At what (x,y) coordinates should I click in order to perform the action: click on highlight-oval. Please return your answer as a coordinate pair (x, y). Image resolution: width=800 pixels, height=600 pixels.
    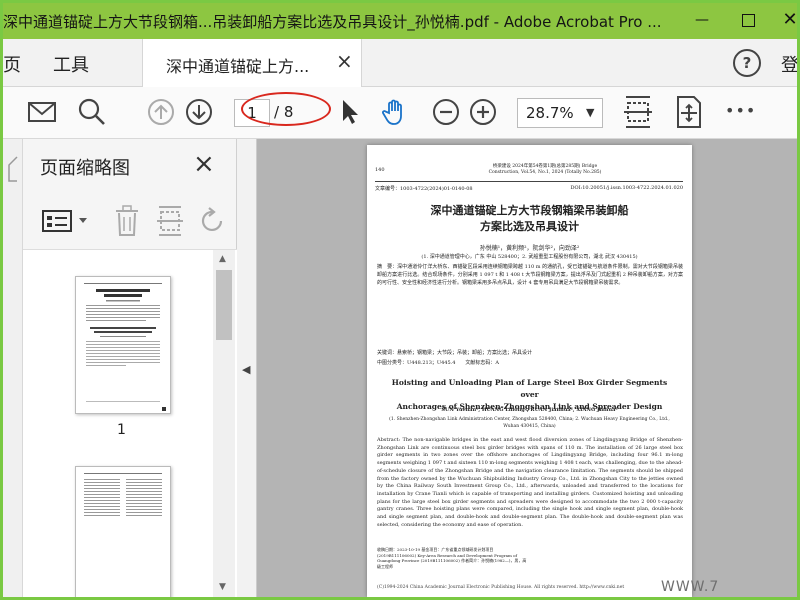
    Looking at the image, I should click on (286, 109).